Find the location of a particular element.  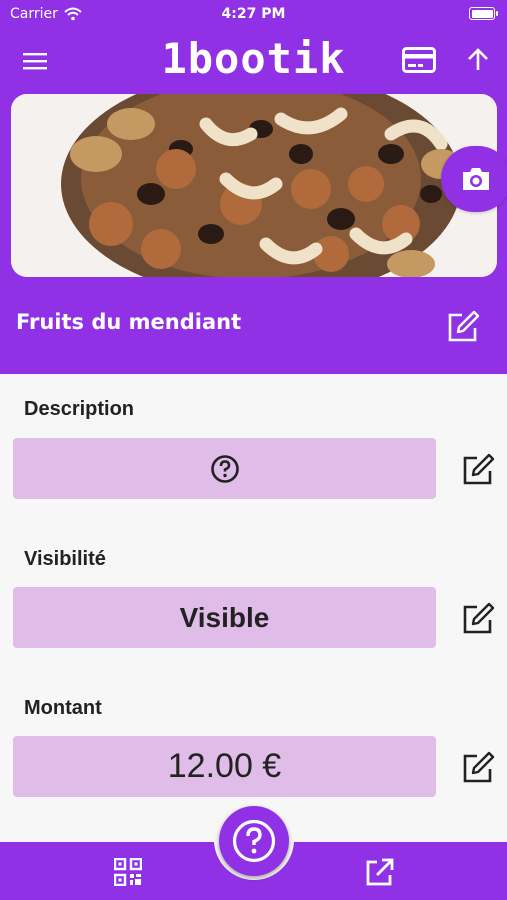

edit-name-button is located at coordinates (463, 327).